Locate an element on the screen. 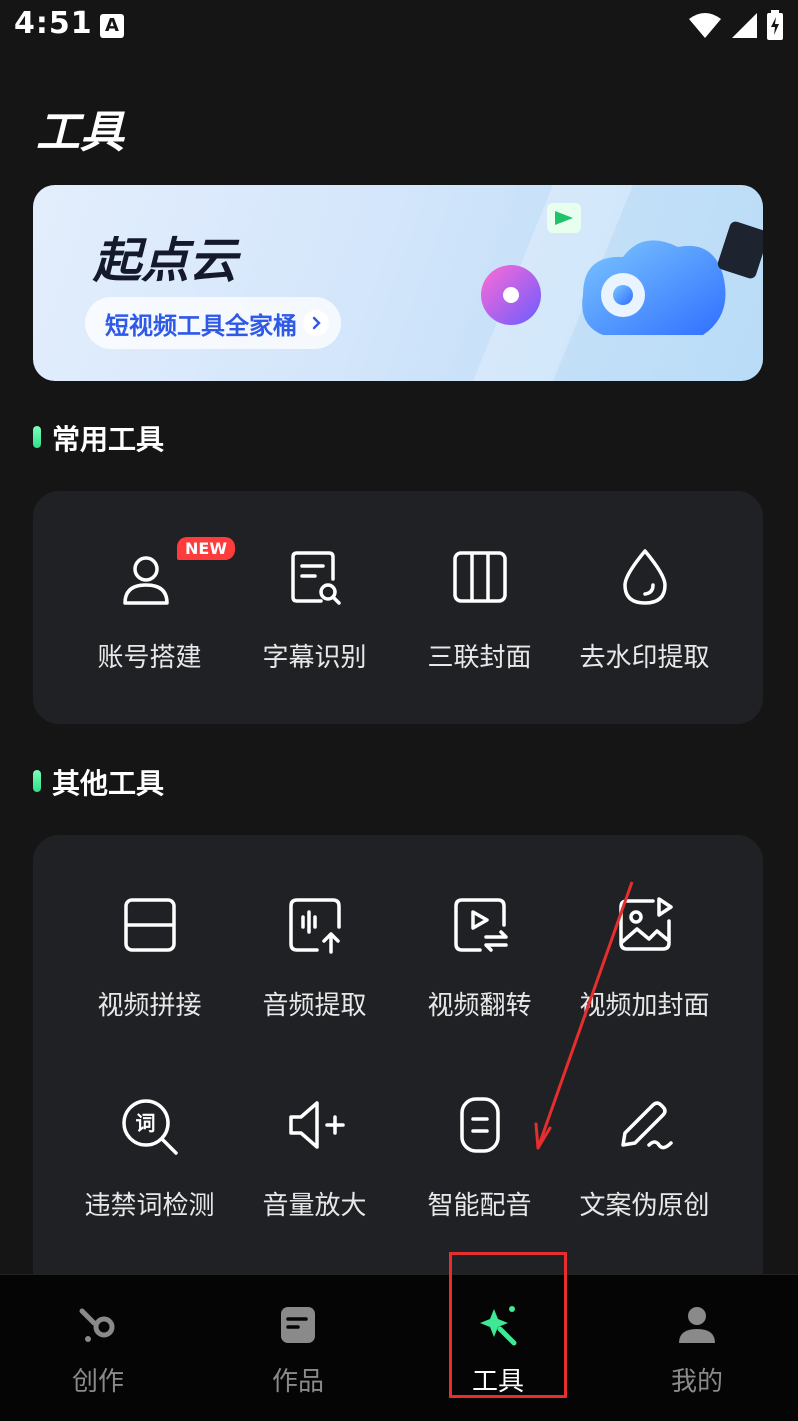  common-tools-card: NEW 账号搭建 字幕识别 三联封面 去水印提取 is located at coordinates (398, 607).